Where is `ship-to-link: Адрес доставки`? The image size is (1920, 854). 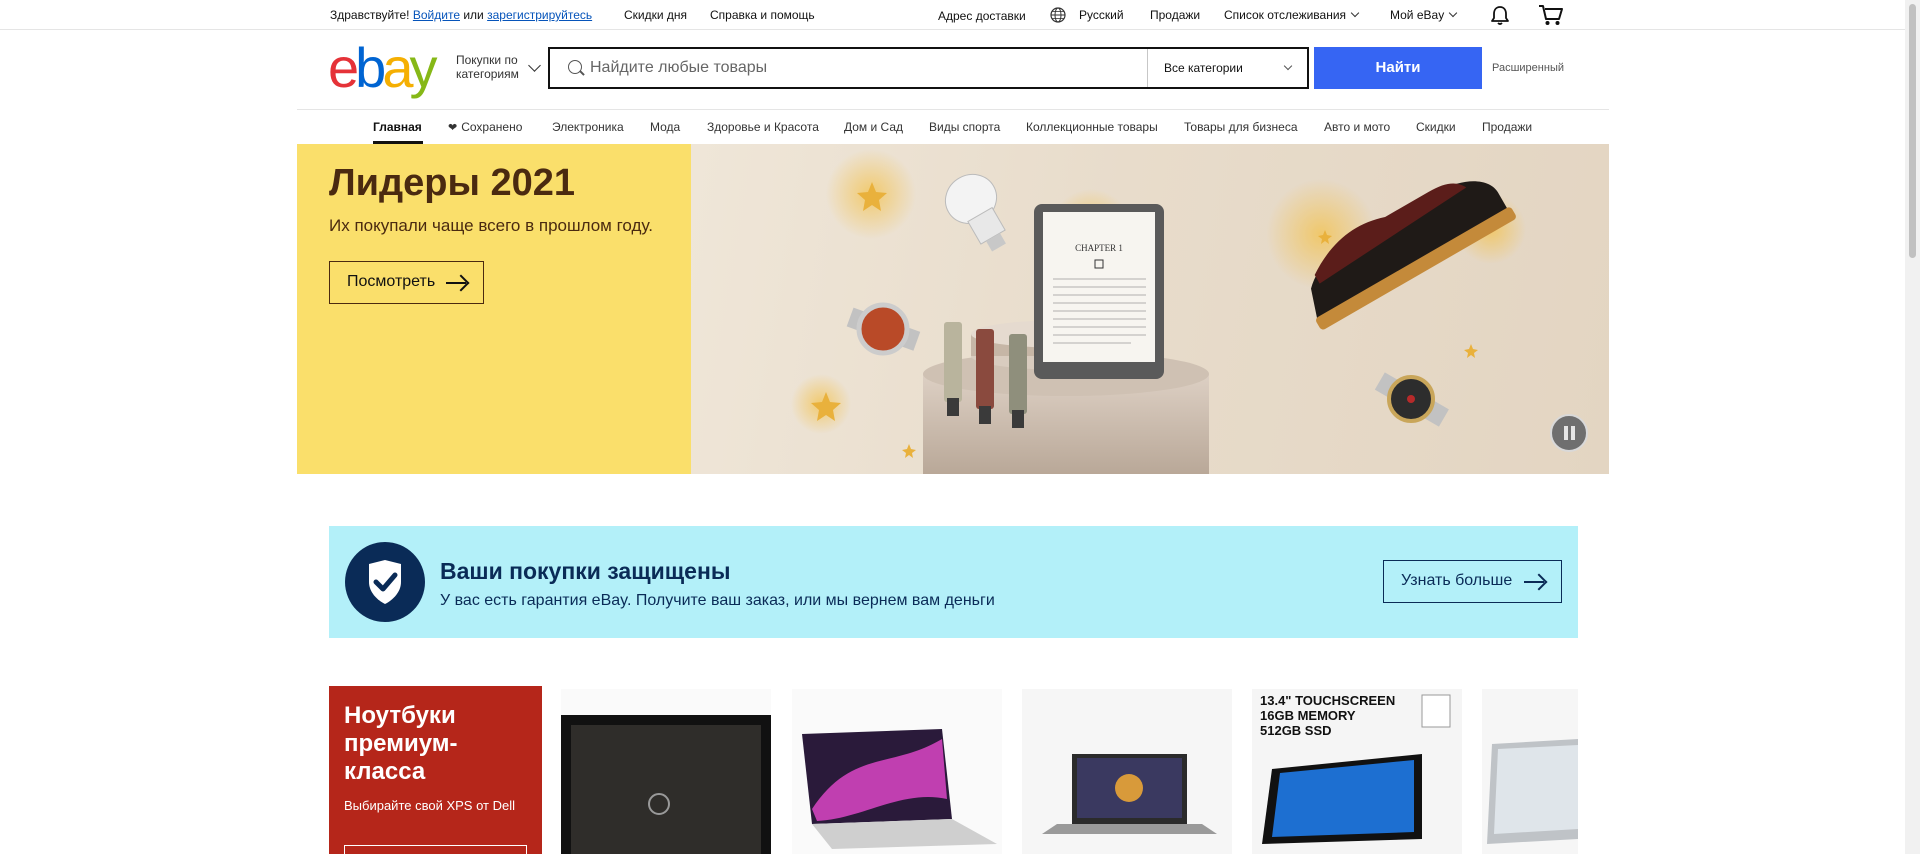
ship-to-link: Адрес доставки is located at coordinates (982, 16).